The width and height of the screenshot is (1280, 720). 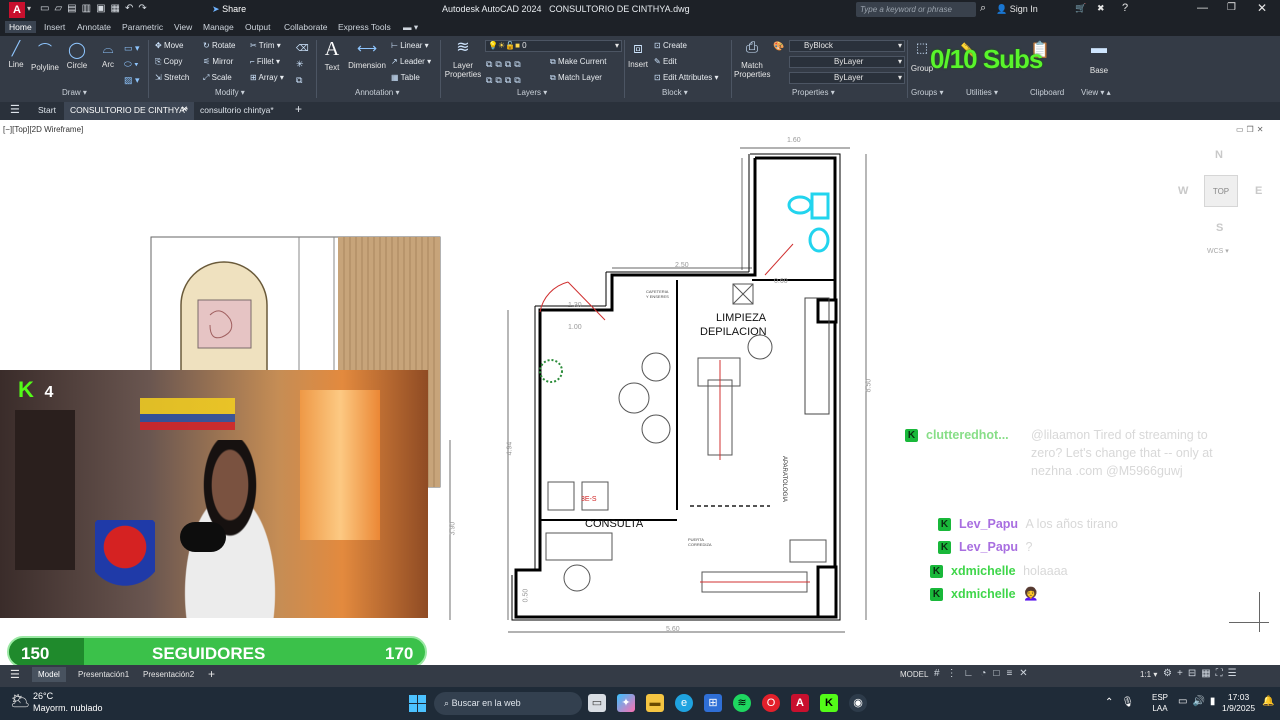 What do you see at coordinates (597, 703) in the screenshot?
I see `task-view-icon: ▭` at bounding box center [597, 703].